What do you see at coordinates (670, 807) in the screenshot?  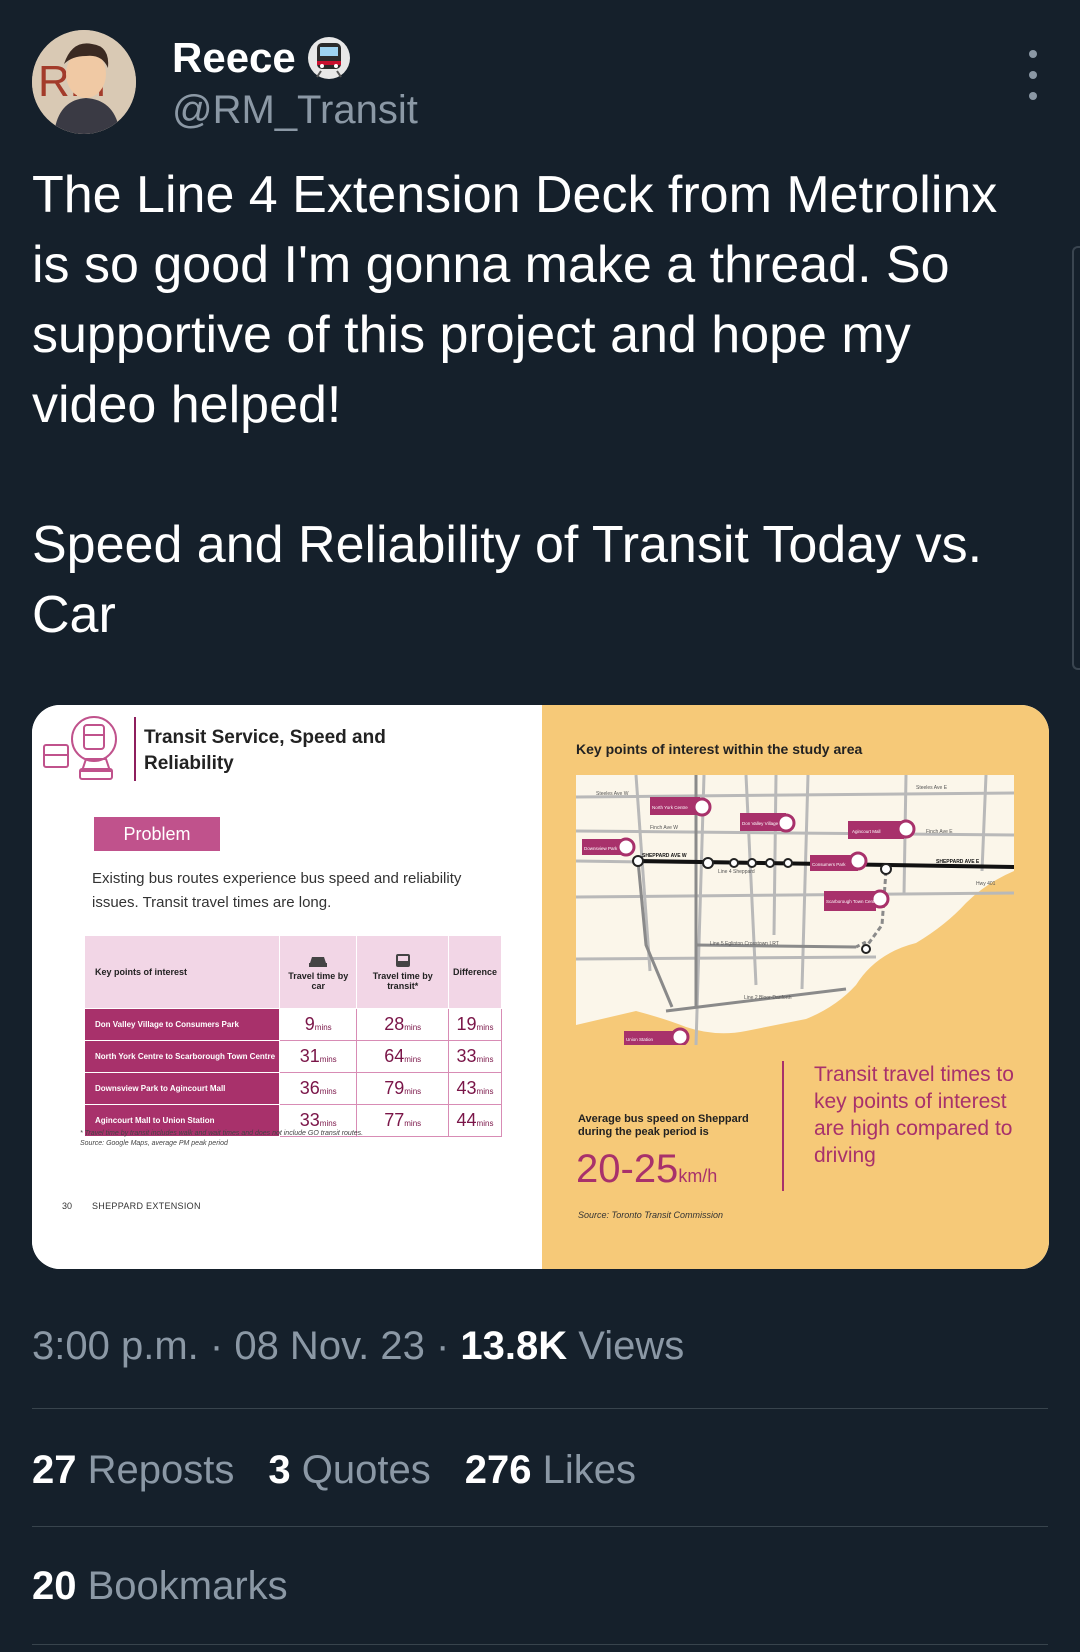 I see `poi-label-north-york: North York Centre` at bounding box center [670, 807].